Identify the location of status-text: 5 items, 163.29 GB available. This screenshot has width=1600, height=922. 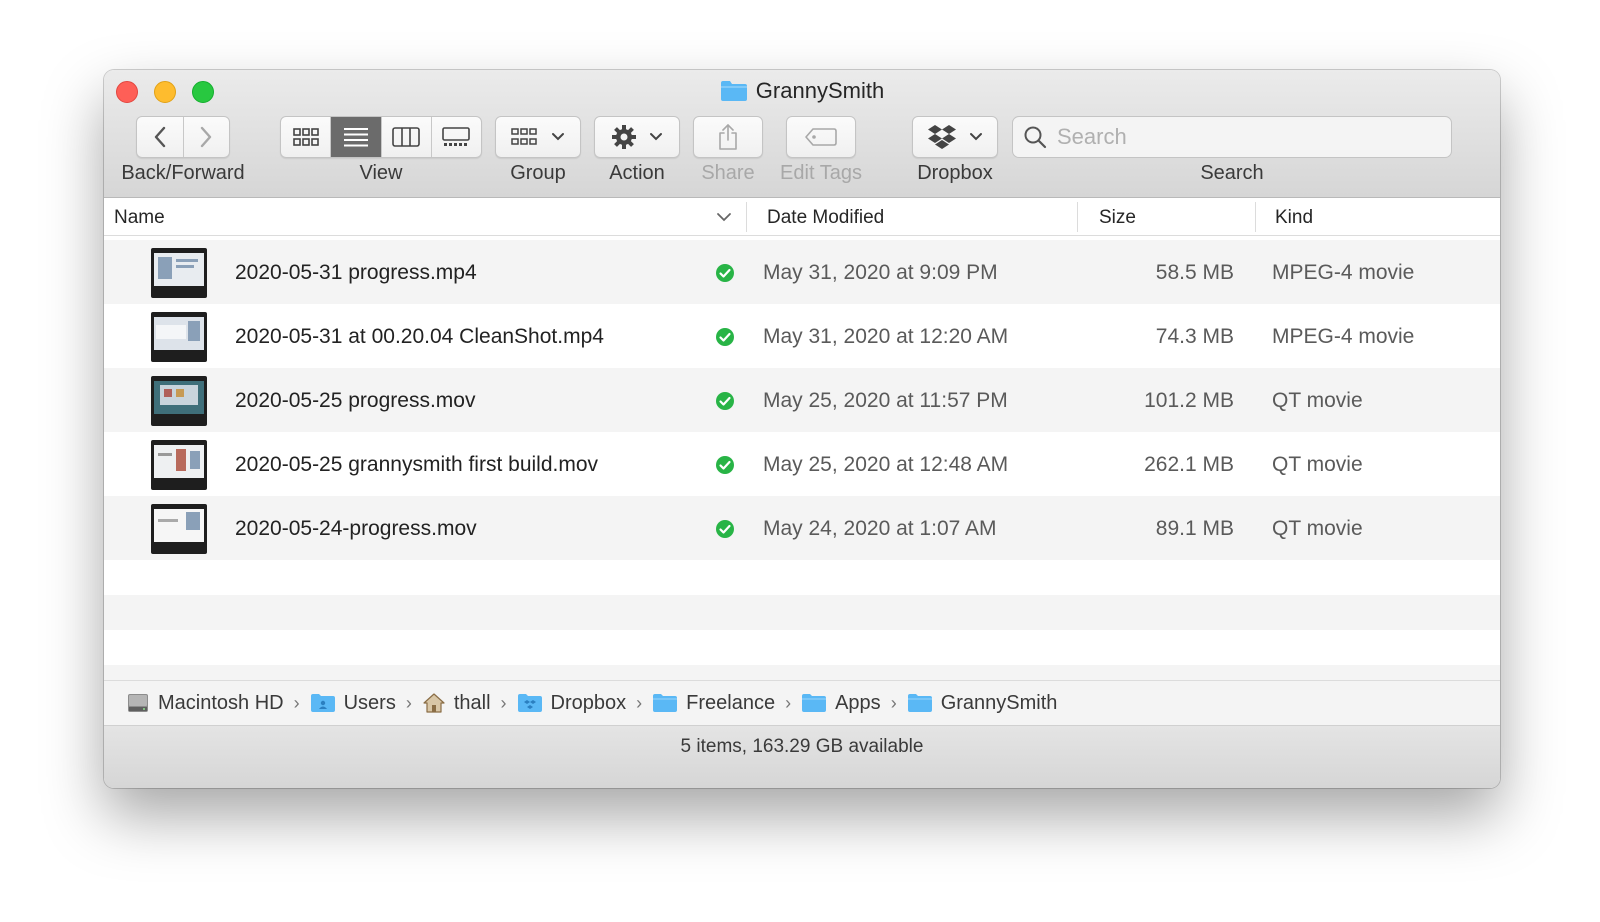
(802, 746).